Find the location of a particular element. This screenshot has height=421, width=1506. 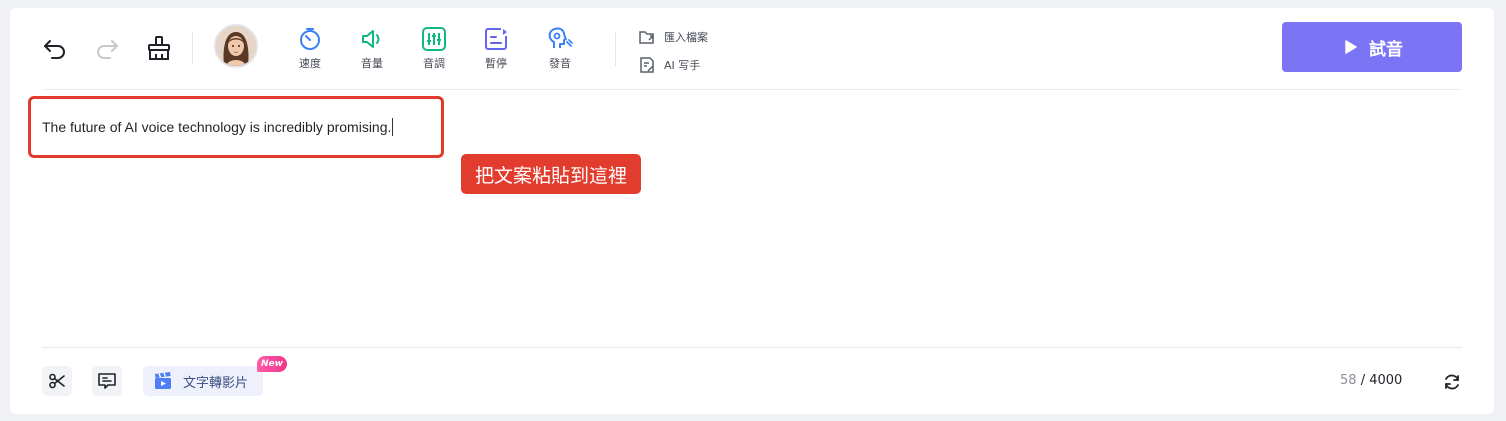

refresh-icon is located at coordinates (1452, 384).